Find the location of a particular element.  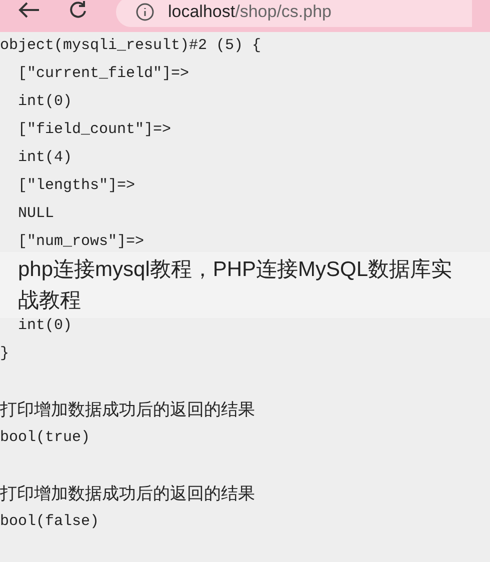

reload-icon is located at coordinates (78, 10).